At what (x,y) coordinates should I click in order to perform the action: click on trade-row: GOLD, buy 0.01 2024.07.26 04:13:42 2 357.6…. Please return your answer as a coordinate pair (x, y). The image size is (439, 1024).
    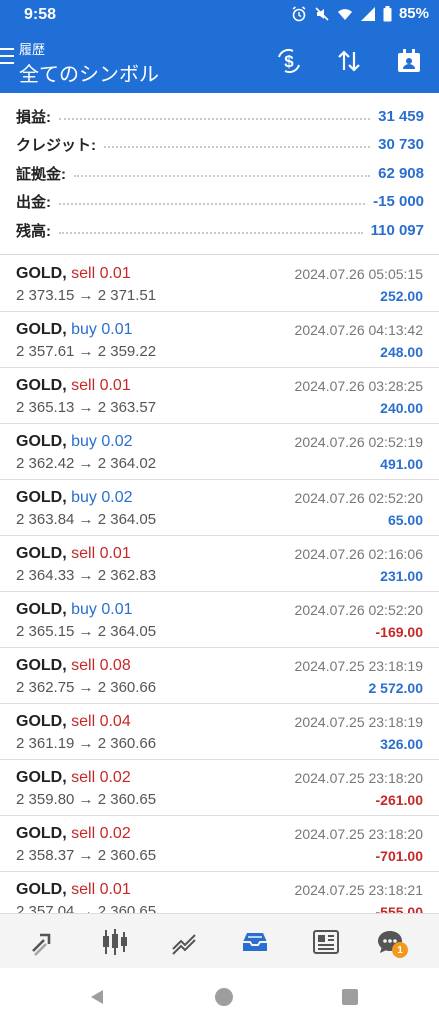
    Looking at the image, I should click on (219, 340).